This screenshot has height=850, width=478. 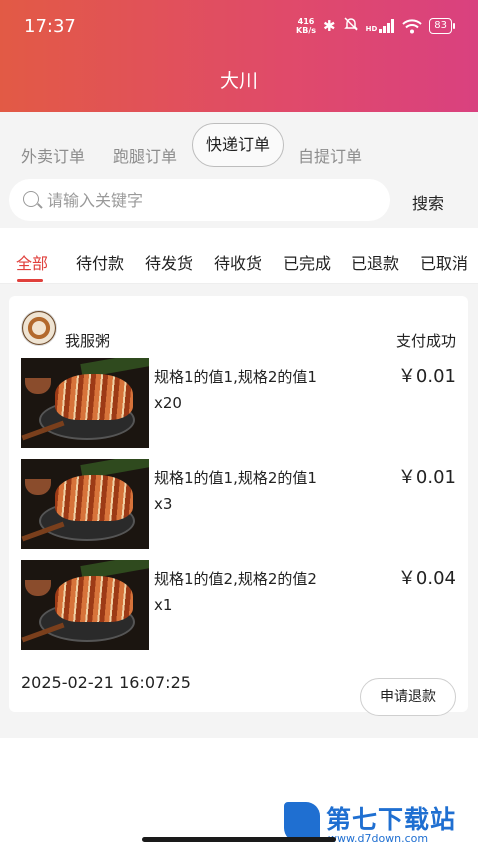 What do you see at coordinates (106, 682) in the screenshot?
I see `order-time: 2025-02-21 16:07:25` at bounding box center [106, 682].